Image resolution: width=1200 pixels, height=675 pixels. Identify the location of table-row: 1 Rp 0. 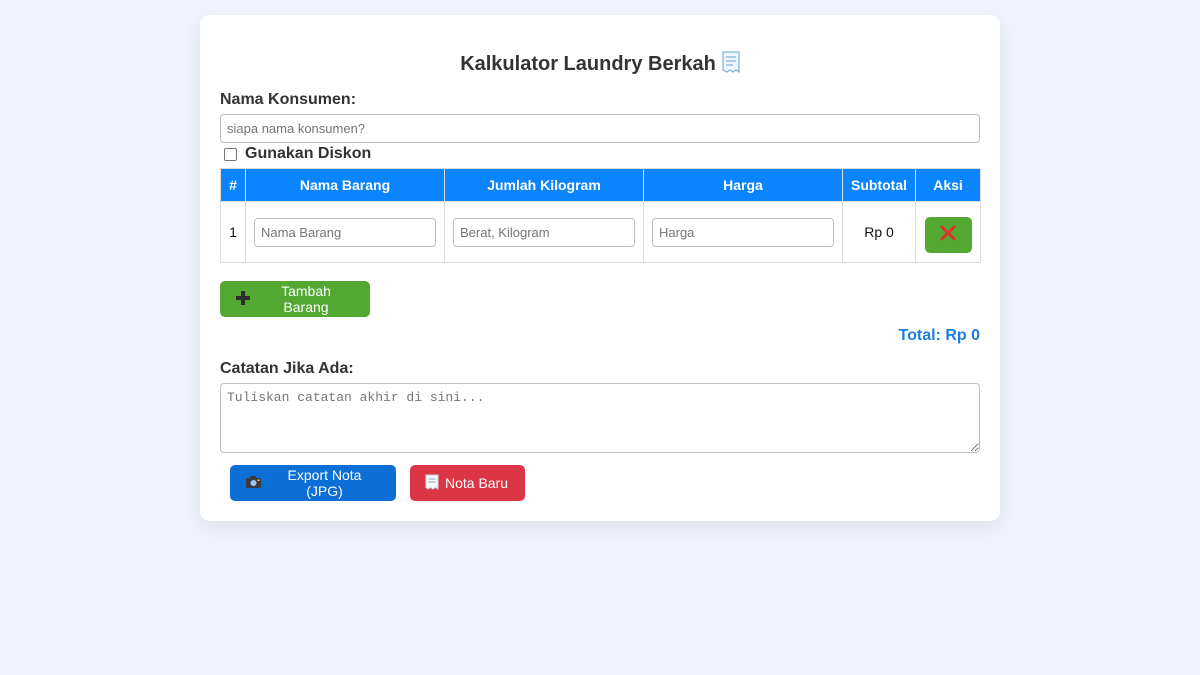
(600, 232).